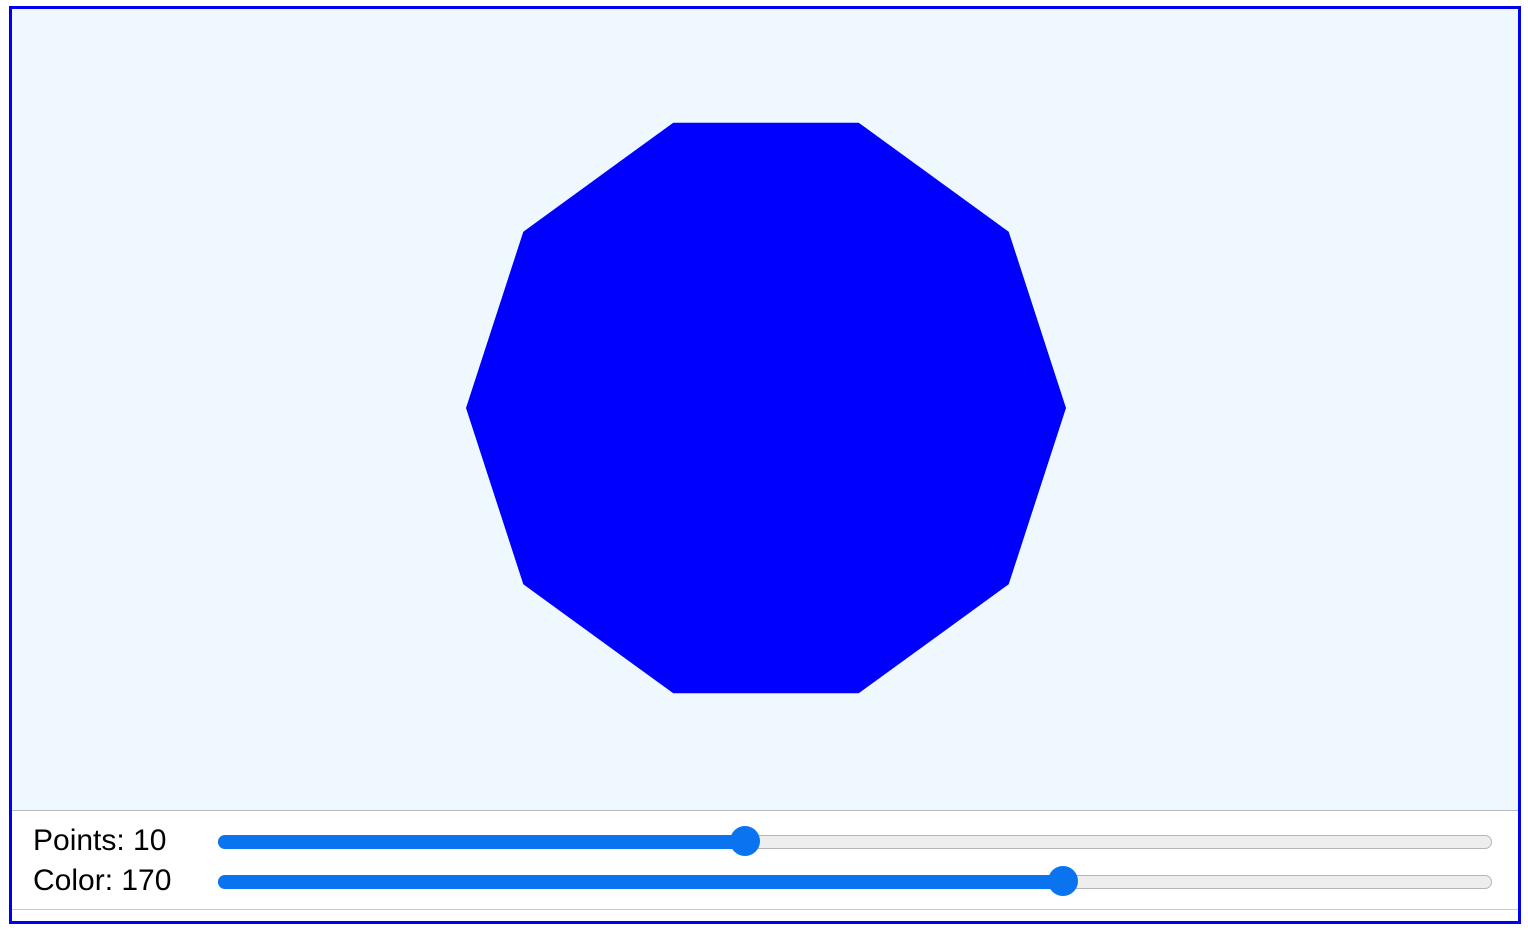 This screenshot has width=1528, height=934. I want to click on color-slider-fill, so click(640, 882).